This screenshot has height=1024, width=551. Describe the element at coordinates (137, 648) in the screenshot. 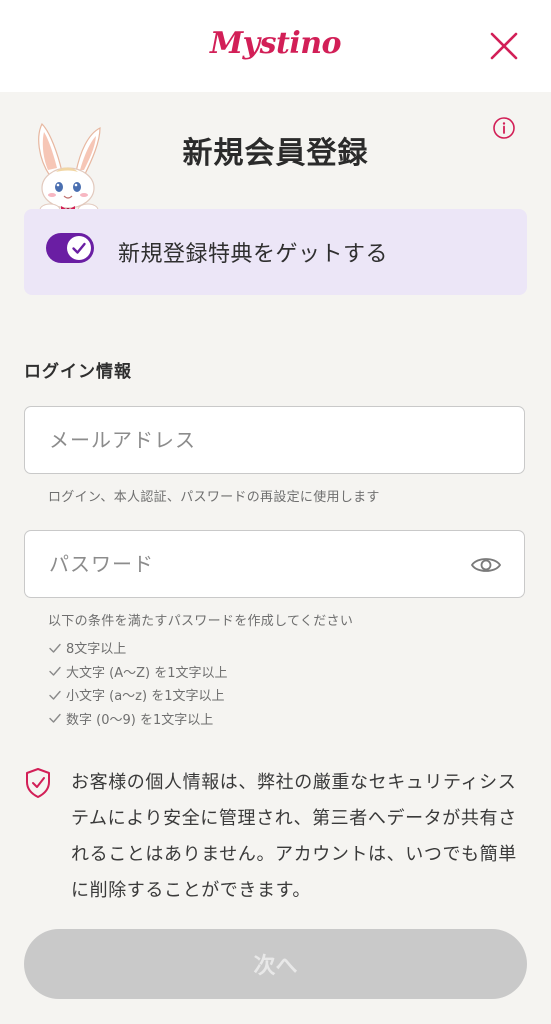

I see `requirement-item: 8文字以上` at that location.